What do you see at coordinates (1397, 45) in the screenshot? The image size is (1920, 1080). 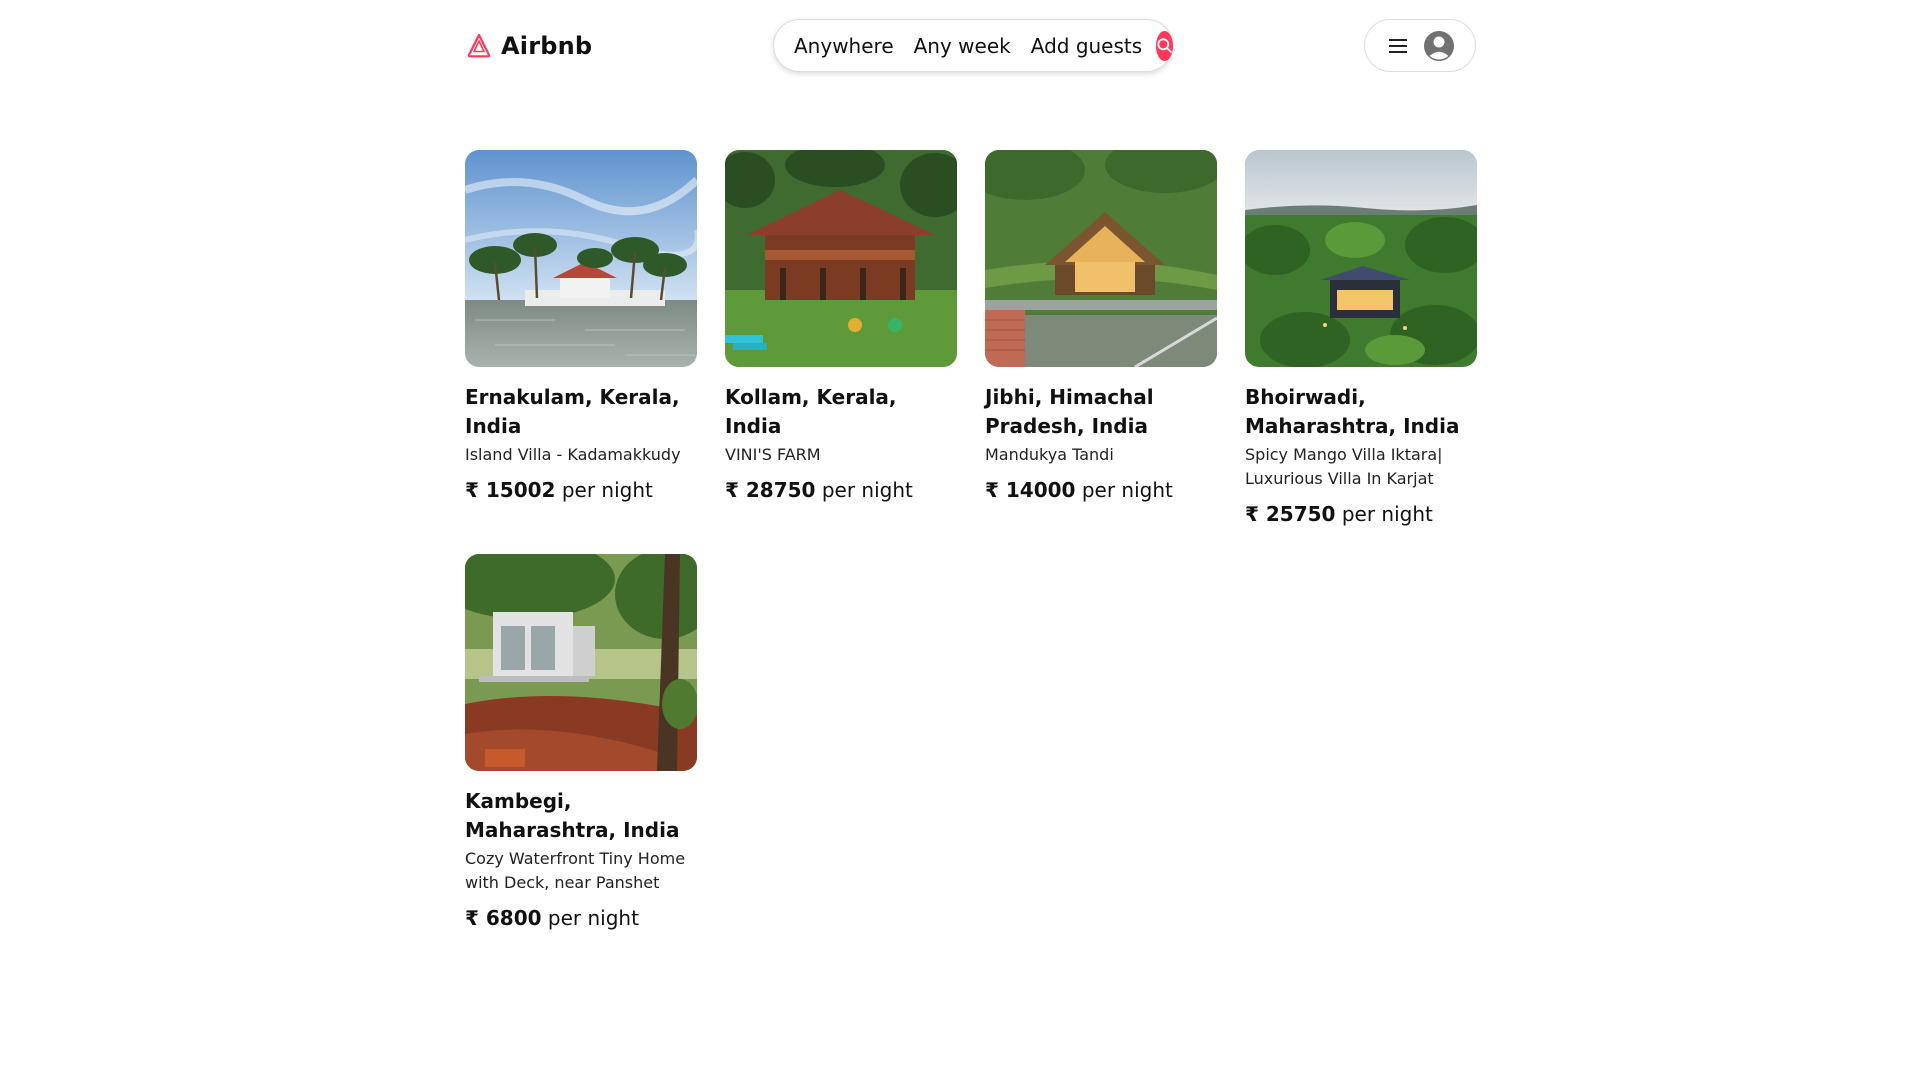 I see `hamburger-menu-icon` at bounding box center [1397, 45].